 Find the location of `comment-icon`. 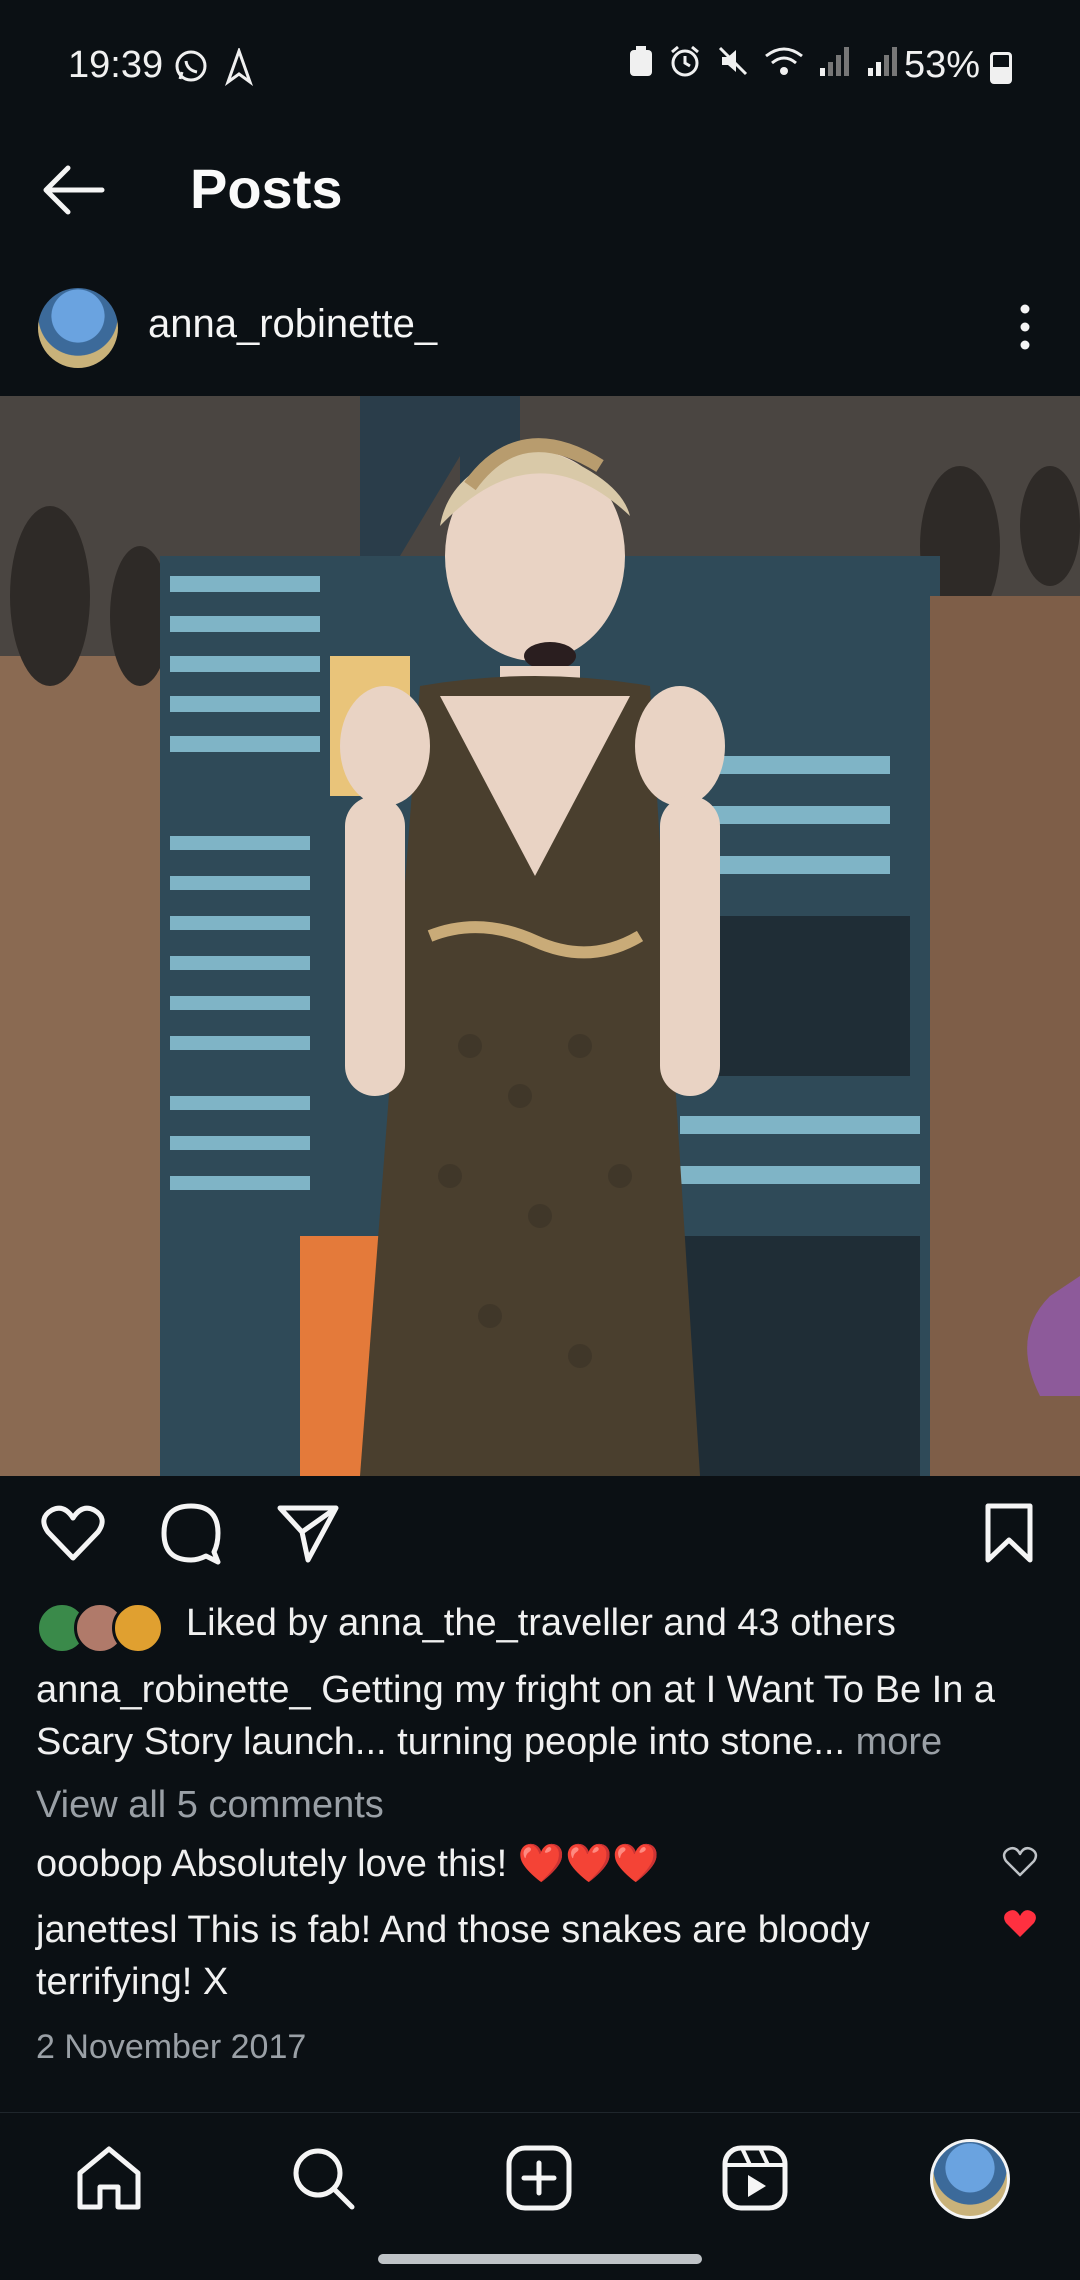

comment-icon is located at coordinates (191, 1533).